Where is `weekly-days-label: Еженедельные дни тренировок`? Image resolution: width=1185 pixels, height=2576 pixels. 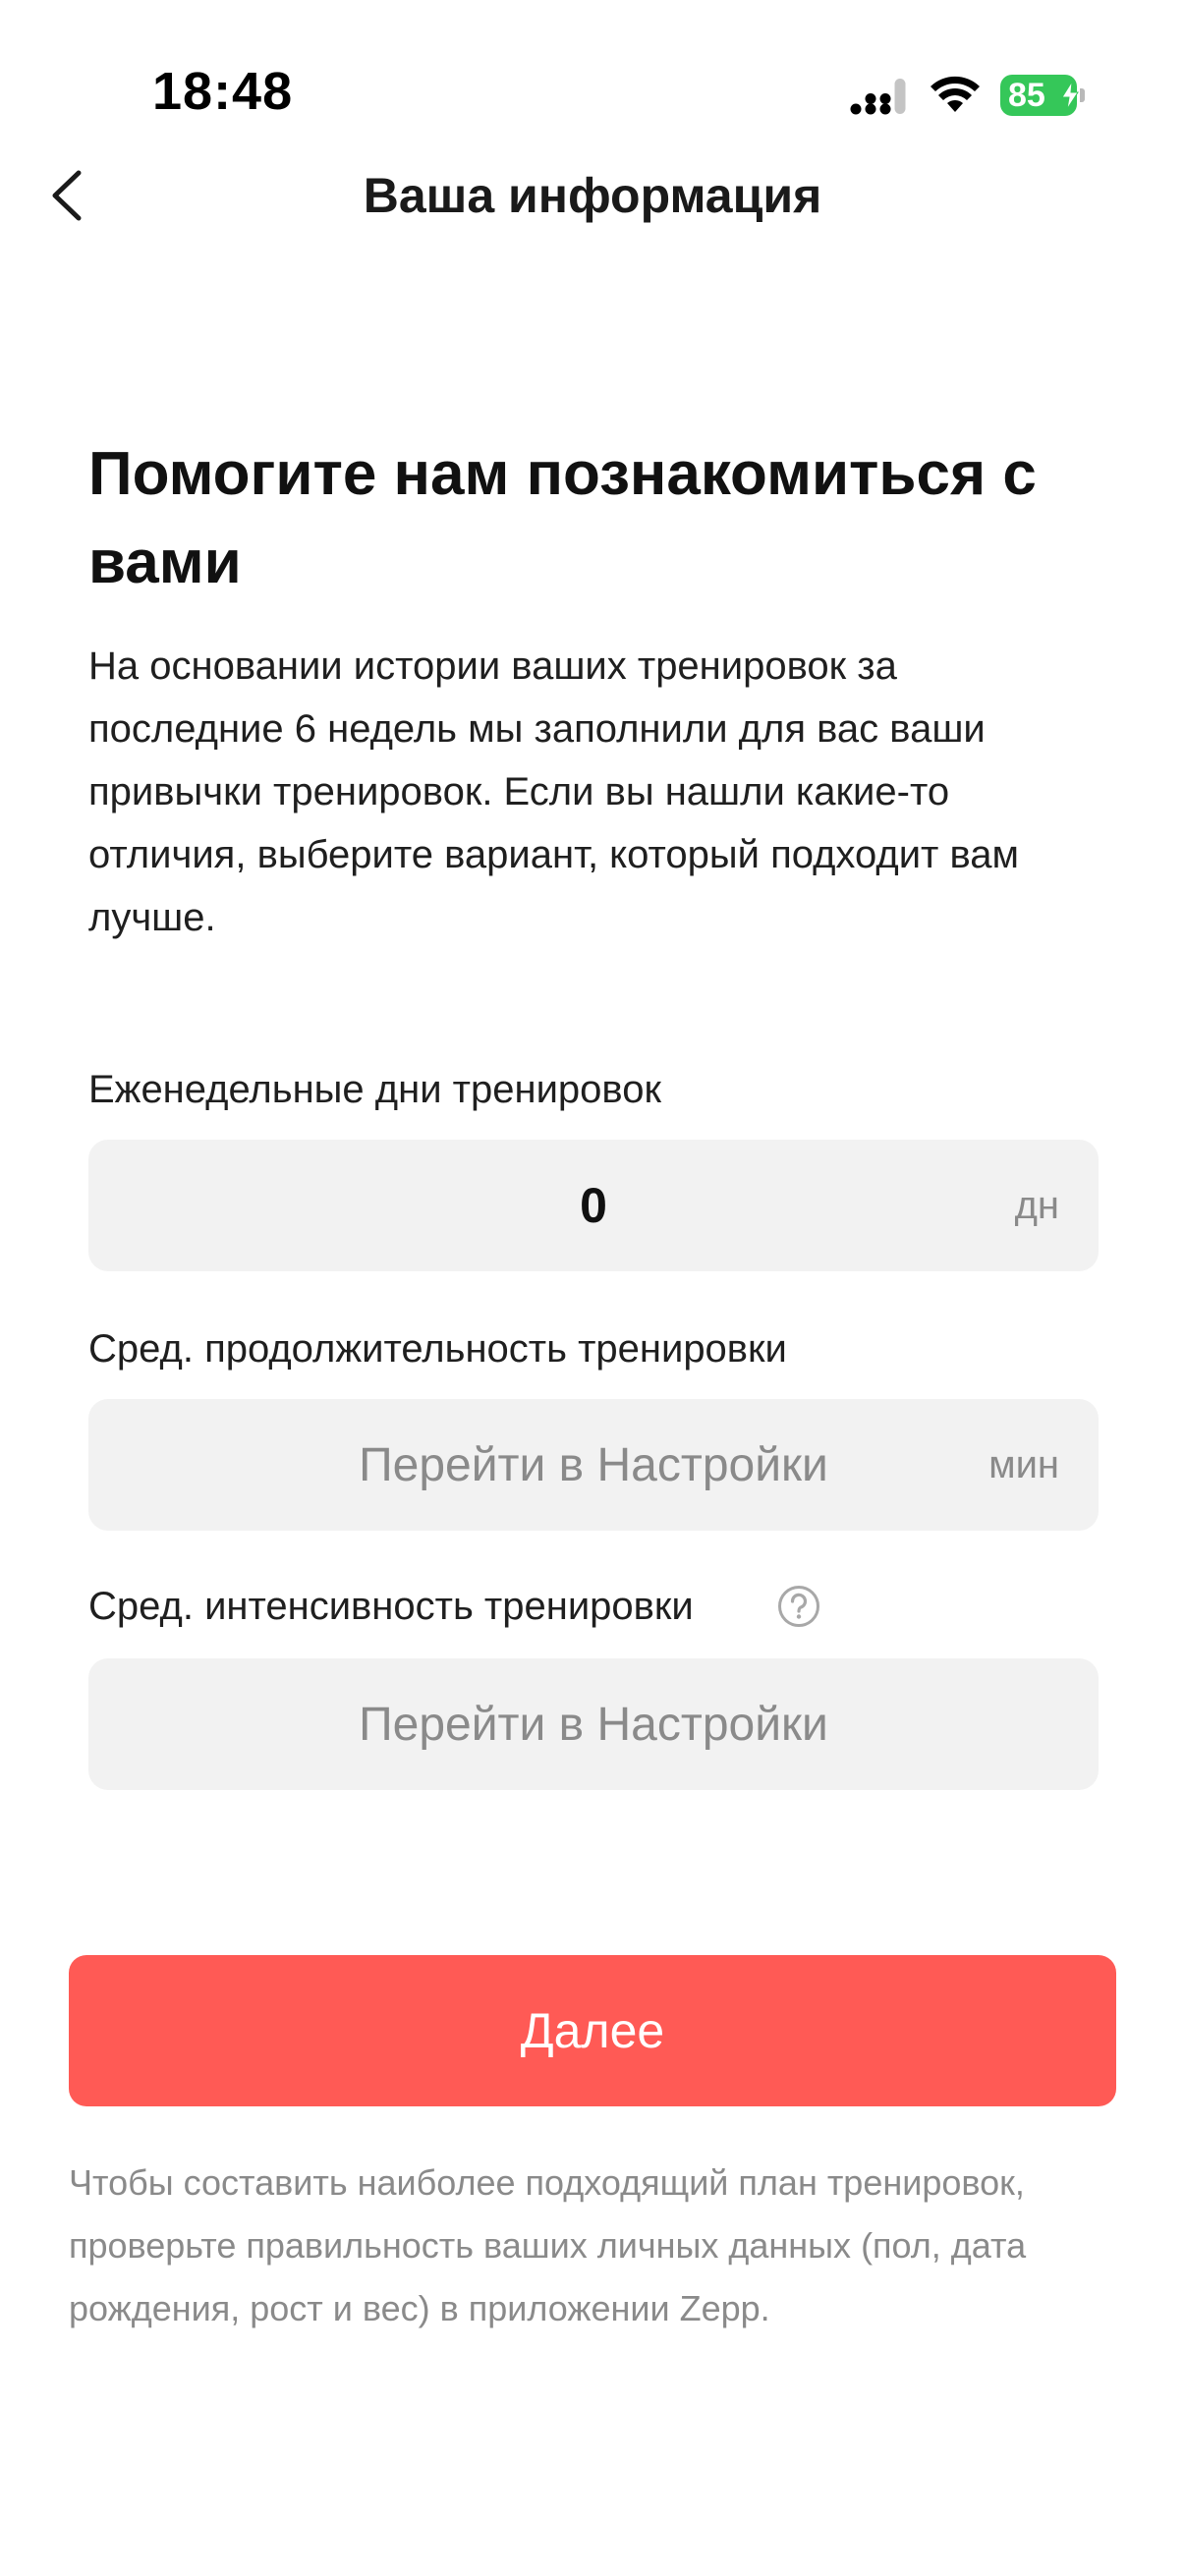 weekly-days-label: Еженедельные дни тренировок is located at coordinates (375, 1089).